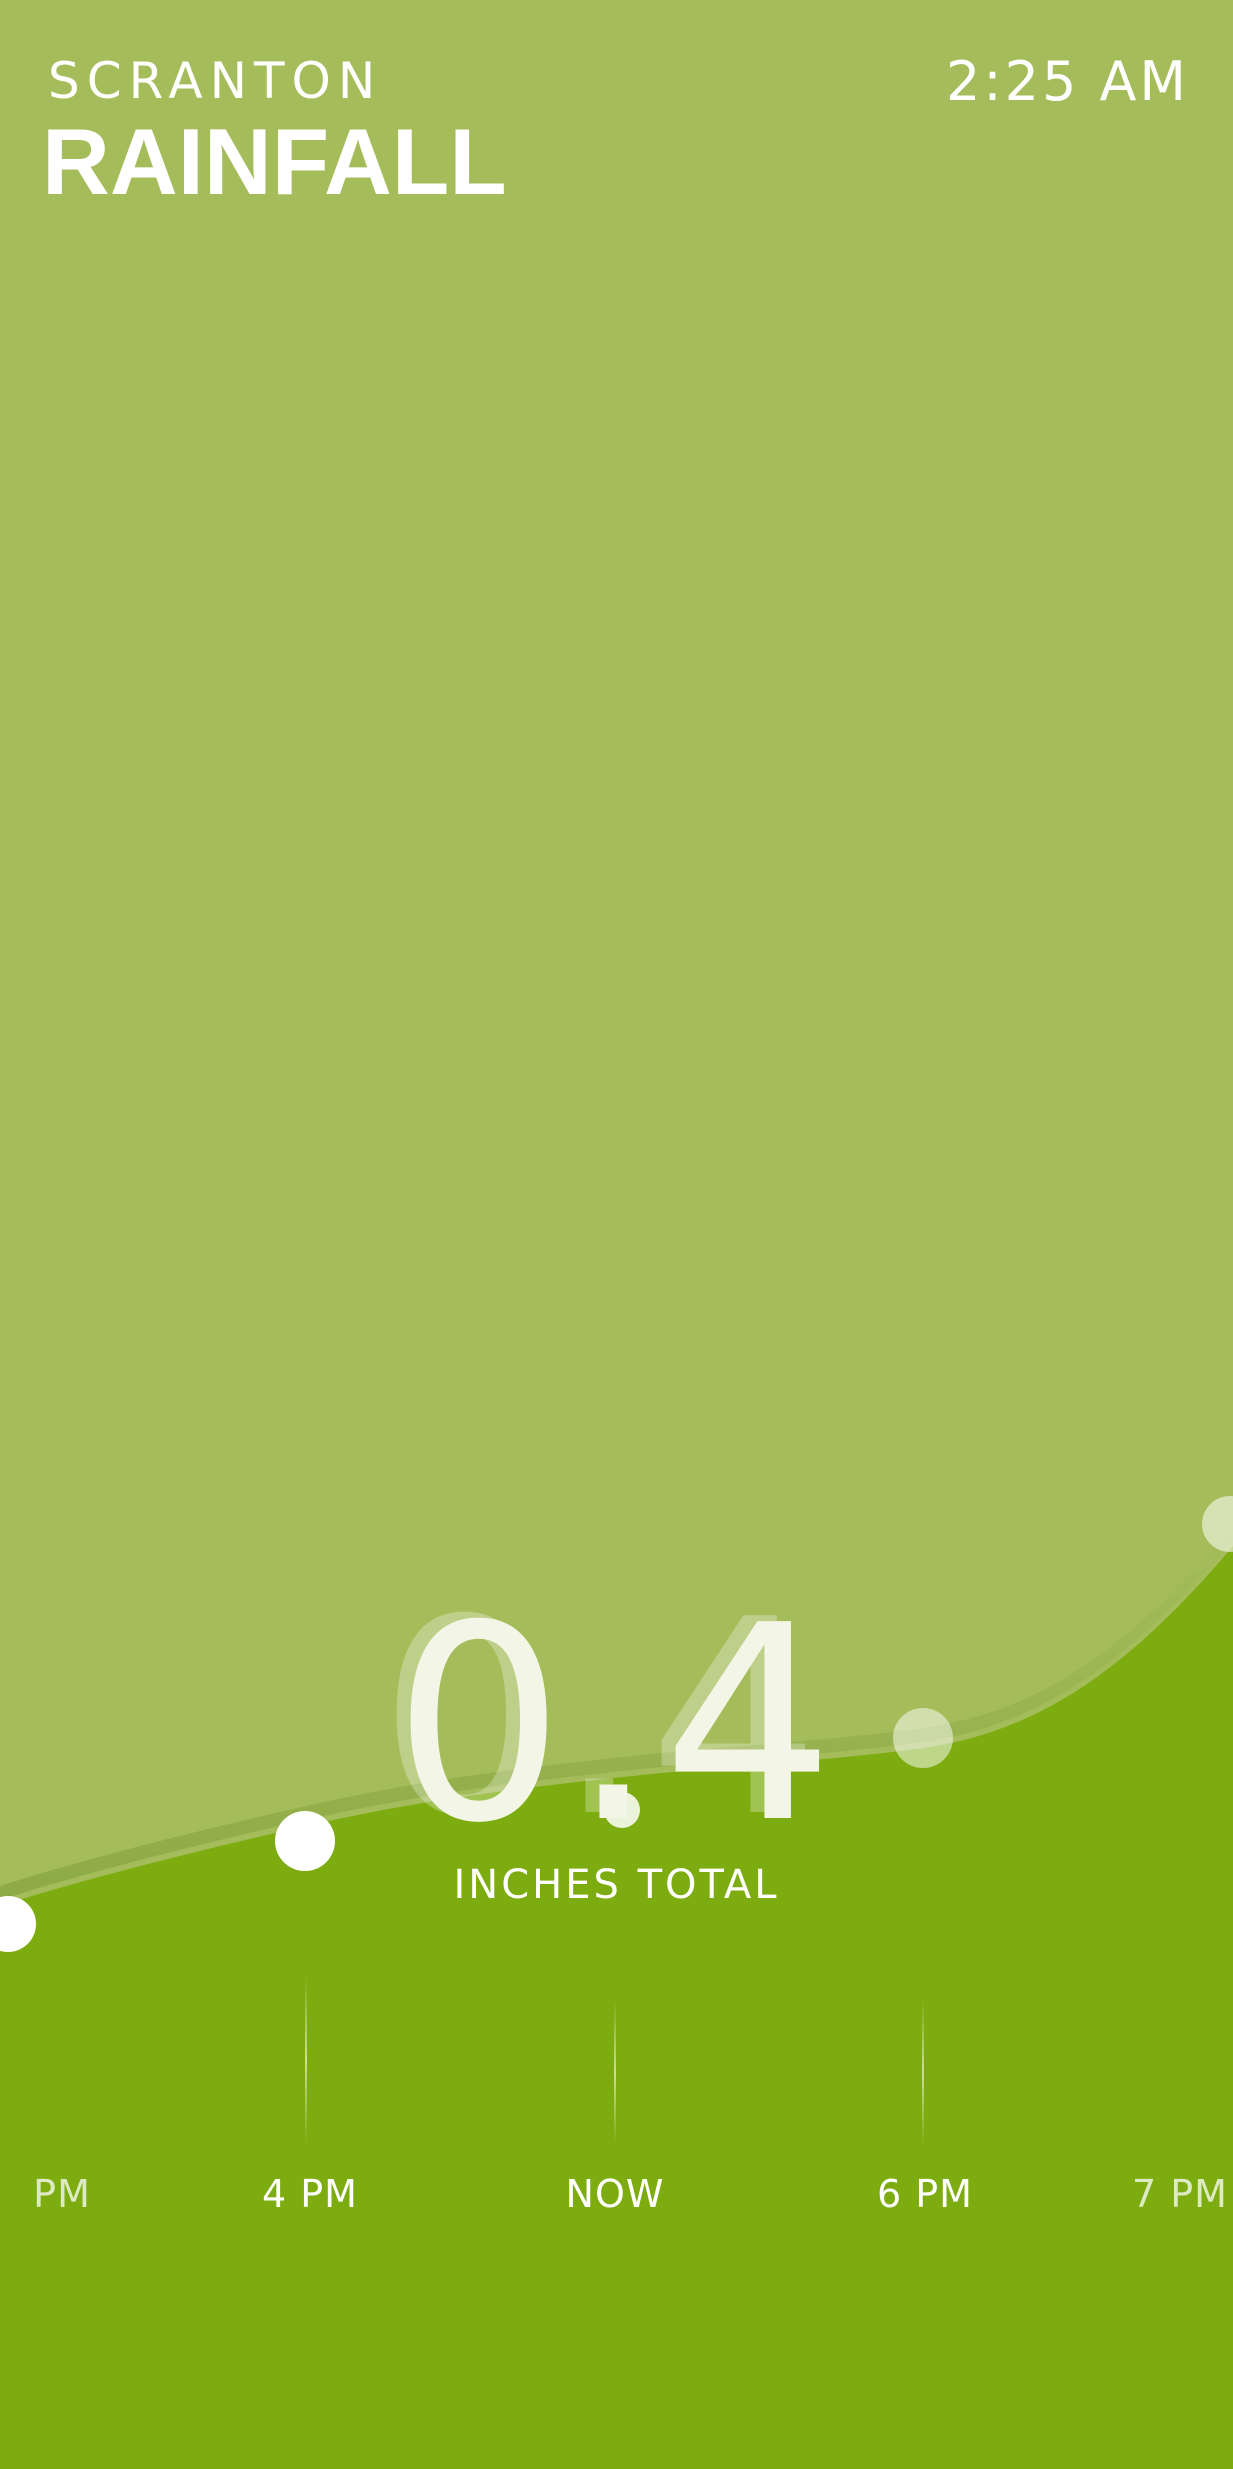 This screenshot has width=1233, height=2469. What do you see at coordinates (923, 2072) in the screenshot?
I see `tick-6pm` at bounding box center [923, 2072].